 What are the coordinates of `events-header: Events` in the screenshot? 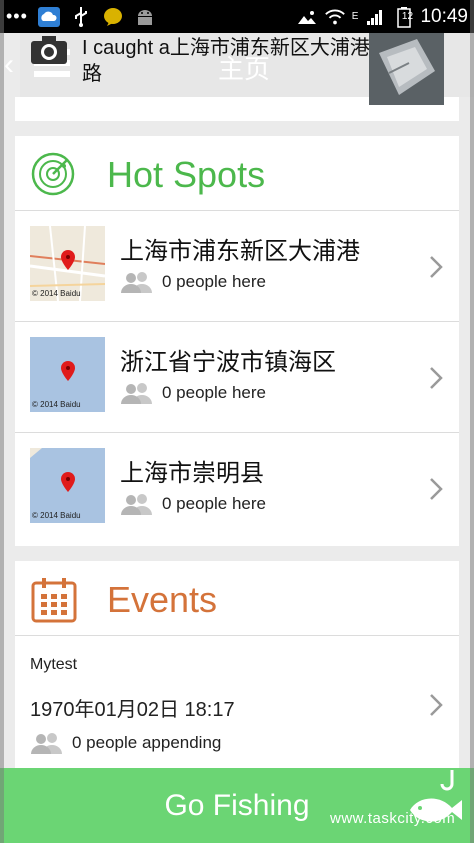 It's located at (237, 598).